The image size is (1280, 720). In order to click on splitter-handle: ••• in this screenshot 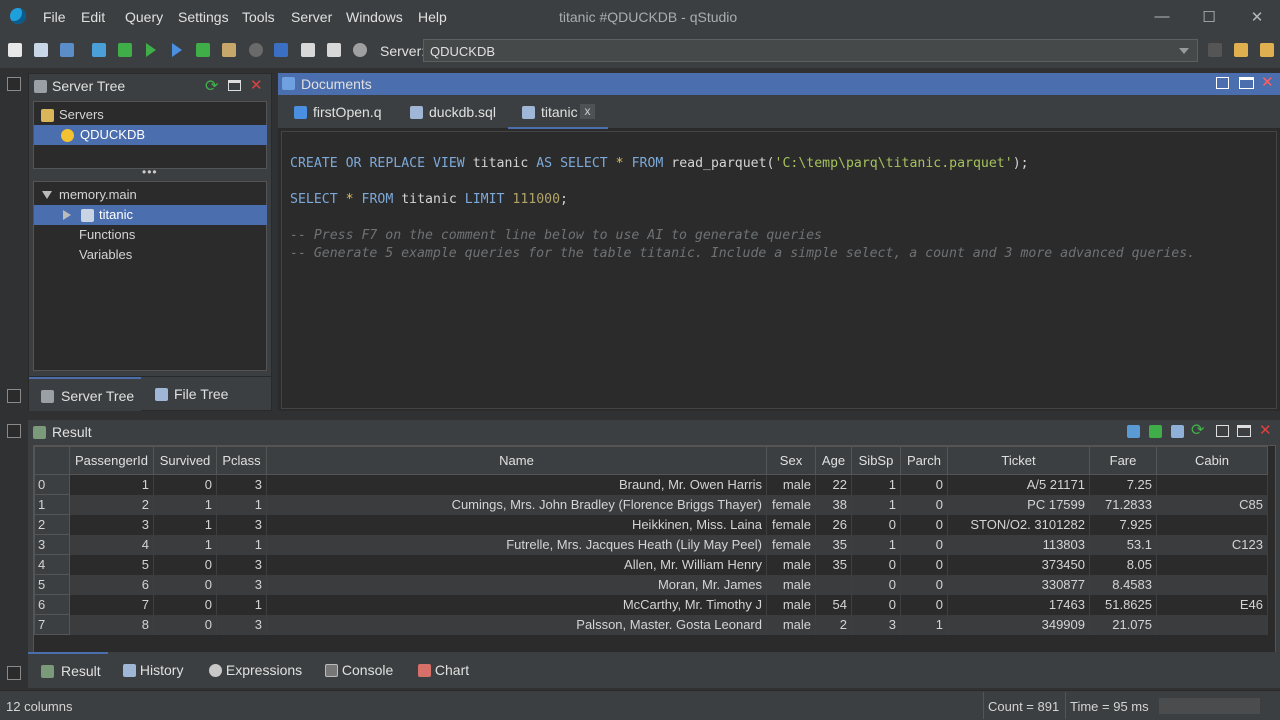, I will do `click(150, 172)`.